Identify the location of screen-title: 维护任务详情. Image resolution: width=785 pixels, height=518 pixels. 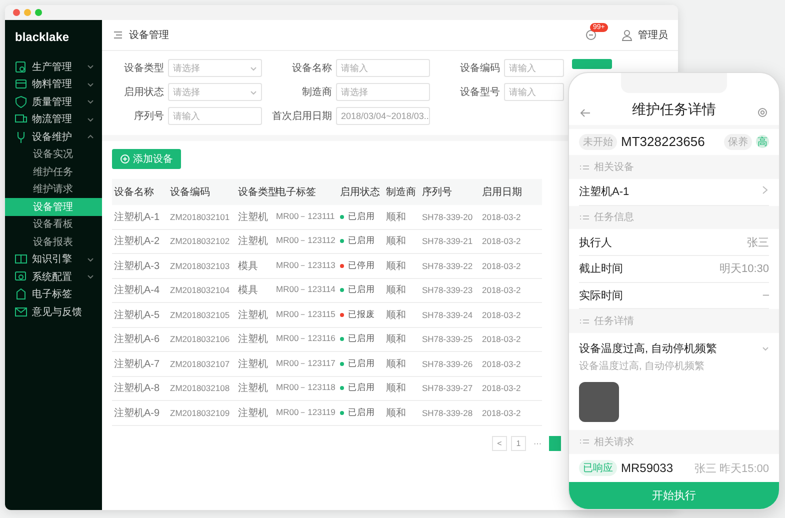
(674, 109).